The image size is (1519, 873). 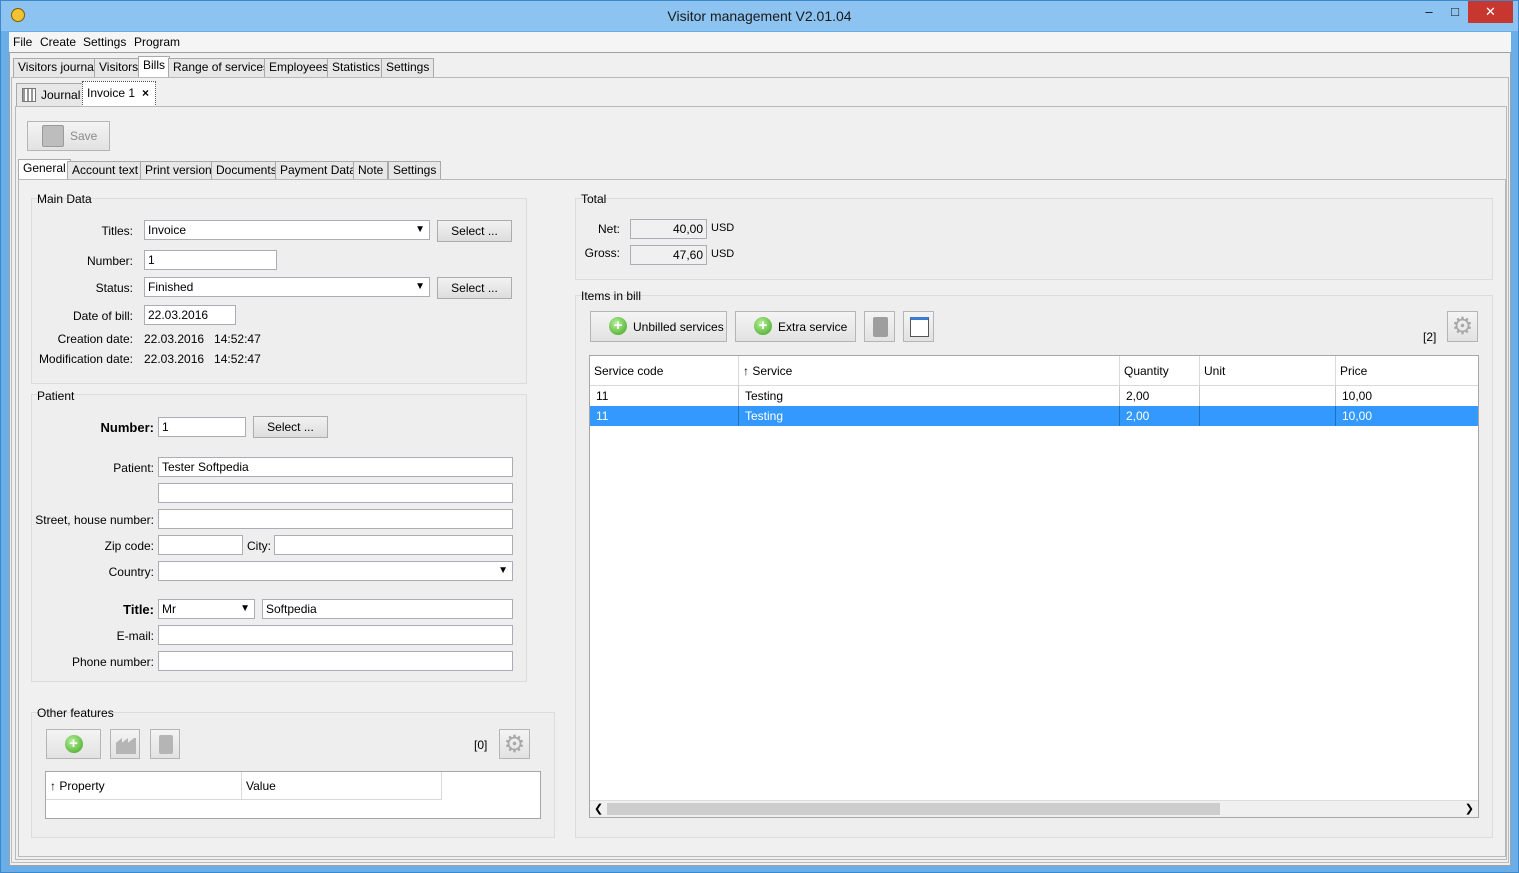 What do you see at coordinates (371, 170) in the screenshot?
I see `subtab-note: Note` at bounding box center [371, 170].